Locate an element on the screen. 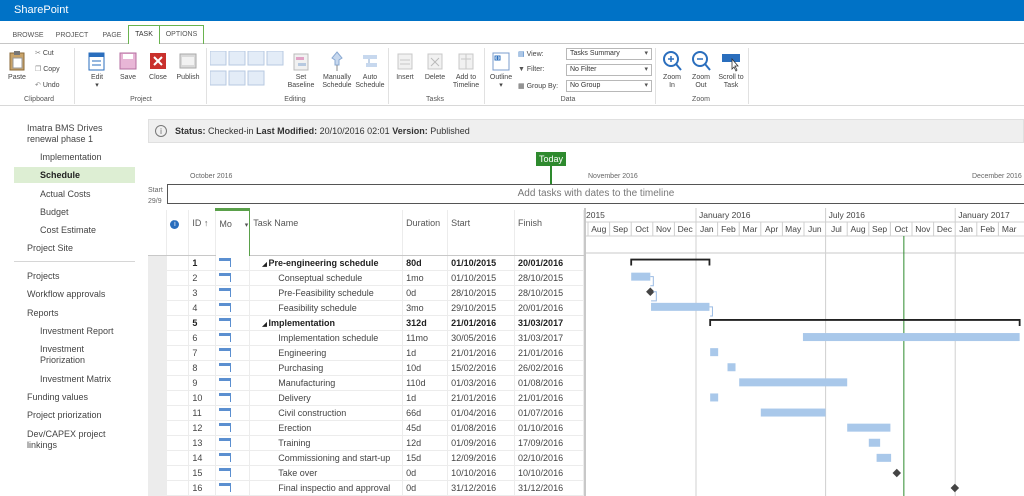 The width and height of the screenshot is (1024, 496). nav-investment-report: Investment Report is located at coordinates (77, 331).